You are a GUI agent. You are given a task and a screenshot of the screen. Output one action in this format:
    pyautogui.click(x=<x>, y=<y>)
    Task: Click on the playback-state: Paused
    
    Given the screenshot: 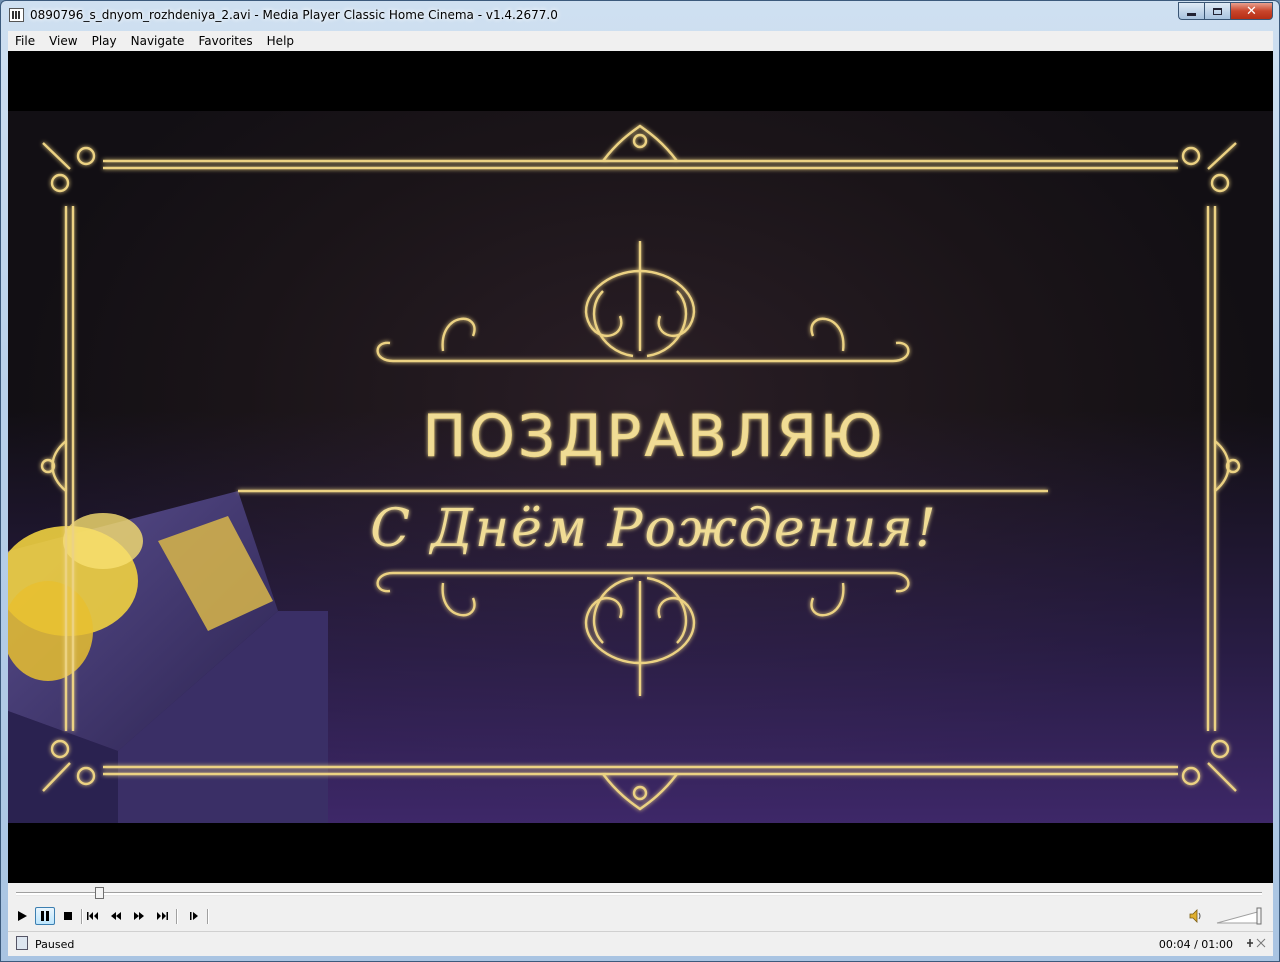 What is the action you would take?
    pyautogui.click(x=55, y=944)
    